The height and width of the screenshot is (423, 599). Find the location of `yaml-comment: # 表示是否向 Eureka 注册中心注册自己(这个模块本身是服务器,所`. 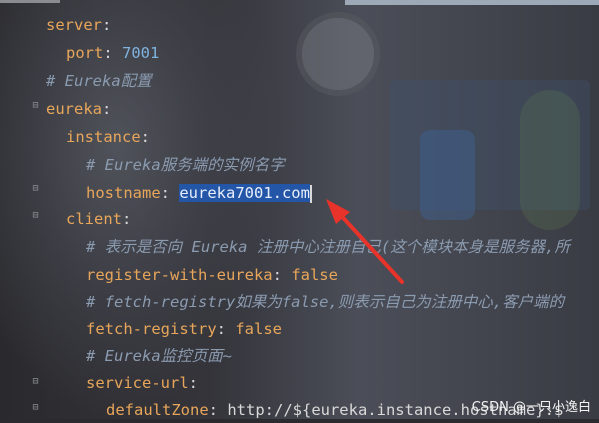

yaml-comment: # 表示是否向 Eureka 注册中心注册自己(这个模块本身是服务器,所 is located at coordinates (328, 247).